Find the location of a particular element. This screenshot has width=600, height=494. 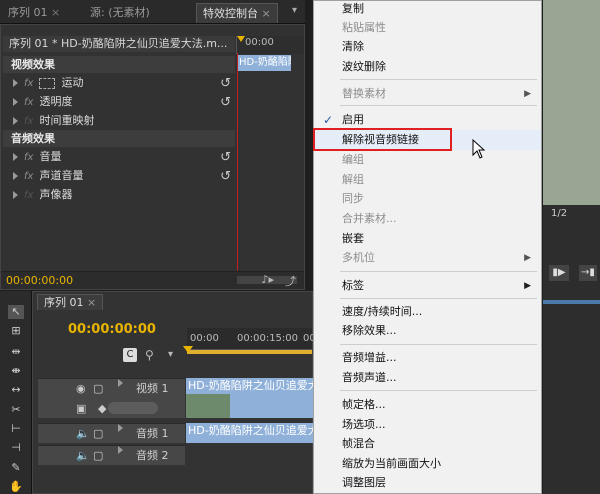

effect-row-motion: fx 运动 ↺ is located at coordinates (119, 82).